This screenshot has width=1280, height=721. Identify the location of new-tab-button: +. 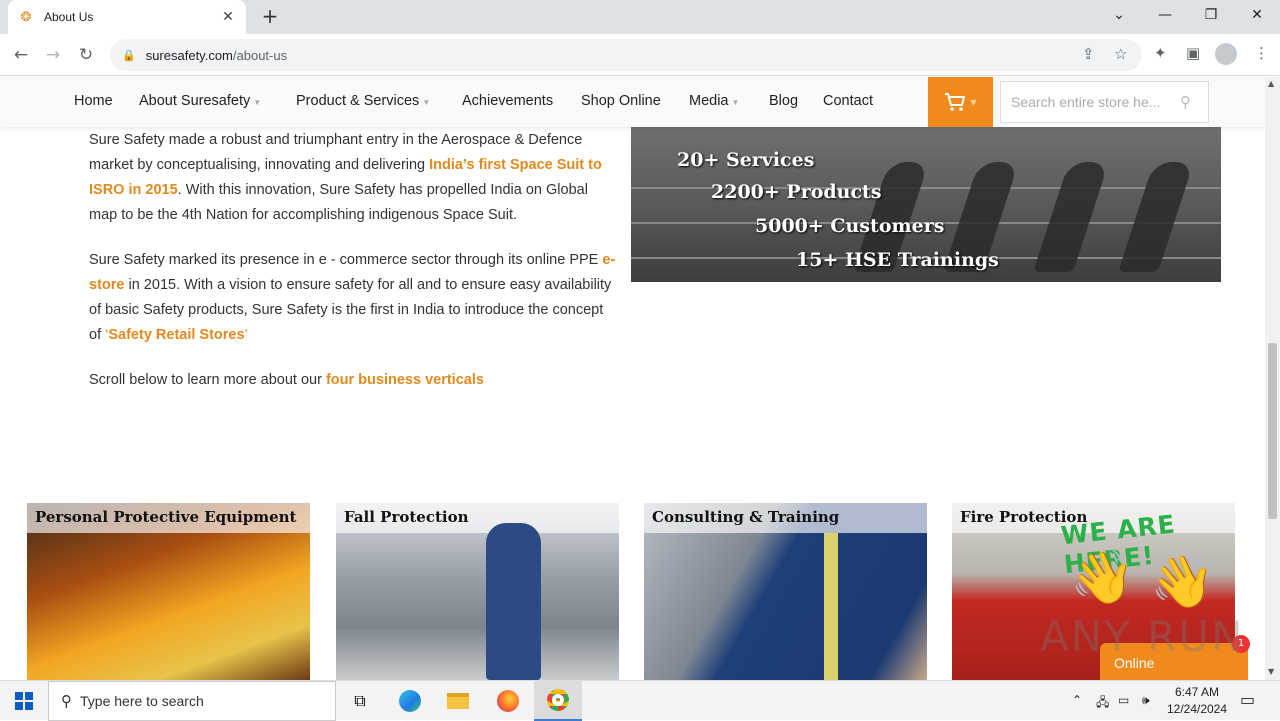
(270, 17).